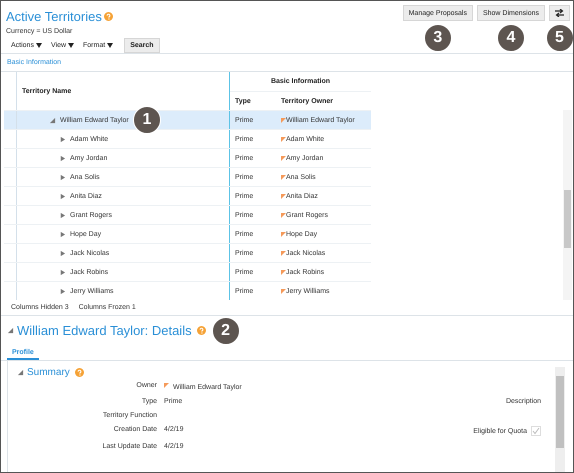  What do you see at coordinates (147, 120) in the screenshot?
I see `callout-badge: 1` at bounding box center [147, 120].